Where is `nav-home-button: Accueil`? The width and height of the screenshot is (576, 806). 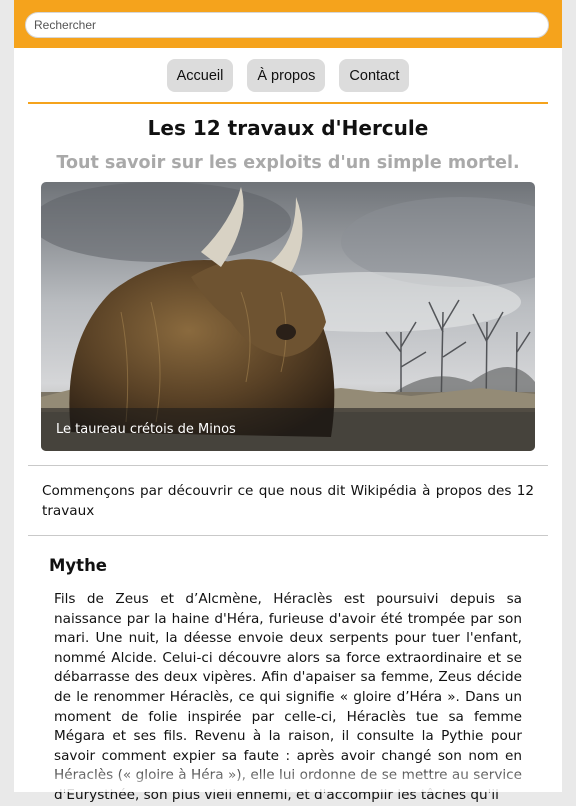 nav-home-button: Accueil is located at coordinates (200, 75).